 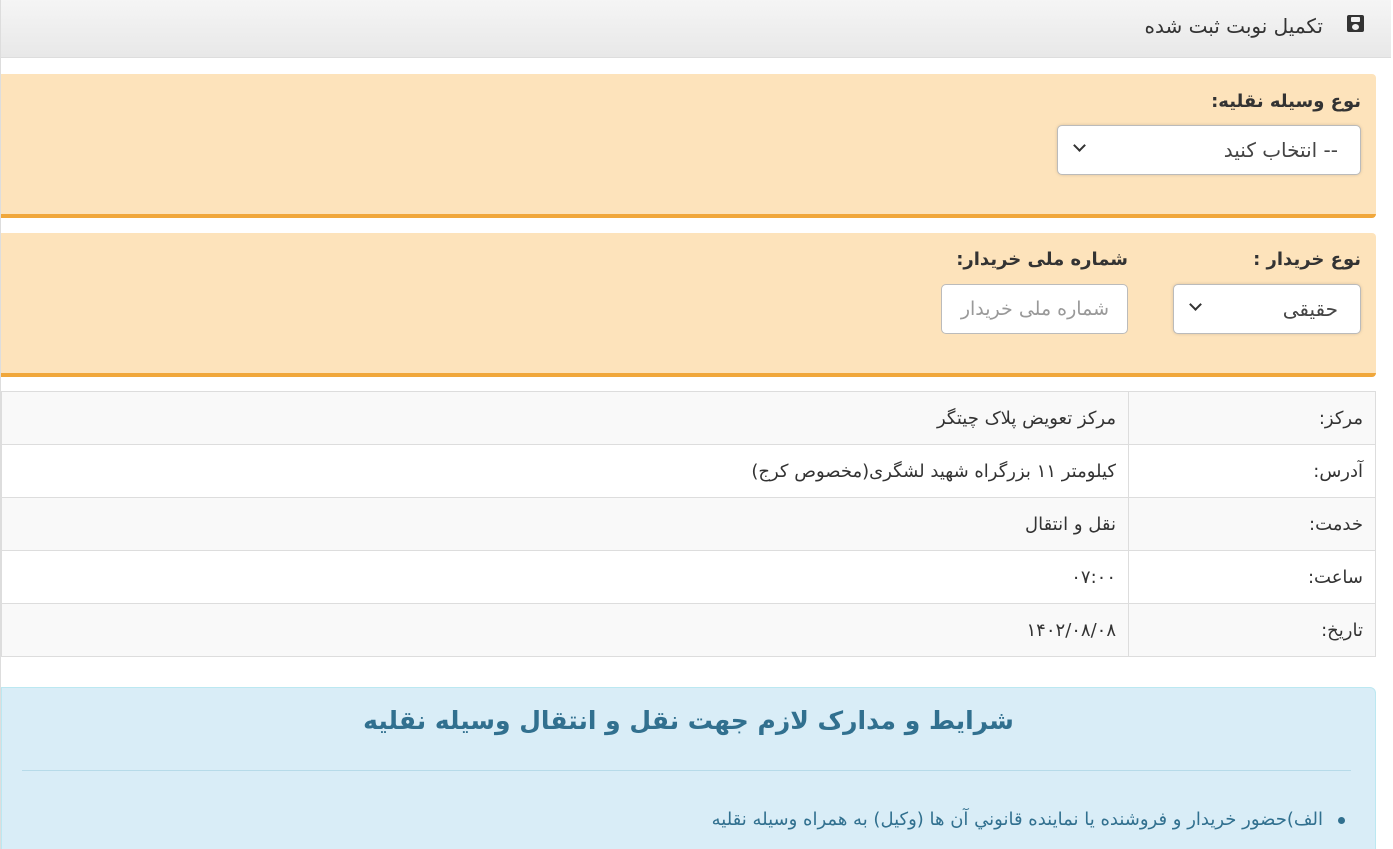 What do you see at coordinates (565, 418) in the screenshot?
I see `detail-value-center: مرکز تعویض پلاک چیتگر` at bounding box center [565, 418].